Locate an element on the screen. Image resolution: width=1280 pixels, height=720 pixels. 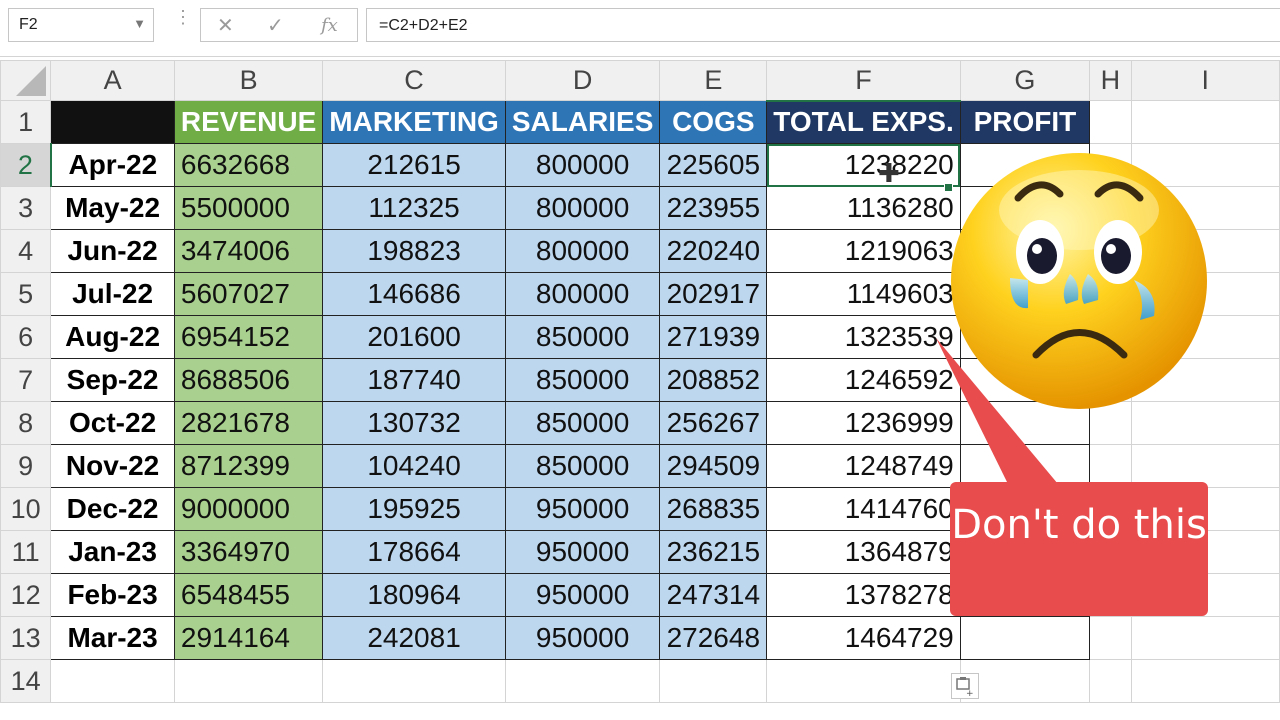
date-cell: Apr-22 is located at coordinates (112, 165).